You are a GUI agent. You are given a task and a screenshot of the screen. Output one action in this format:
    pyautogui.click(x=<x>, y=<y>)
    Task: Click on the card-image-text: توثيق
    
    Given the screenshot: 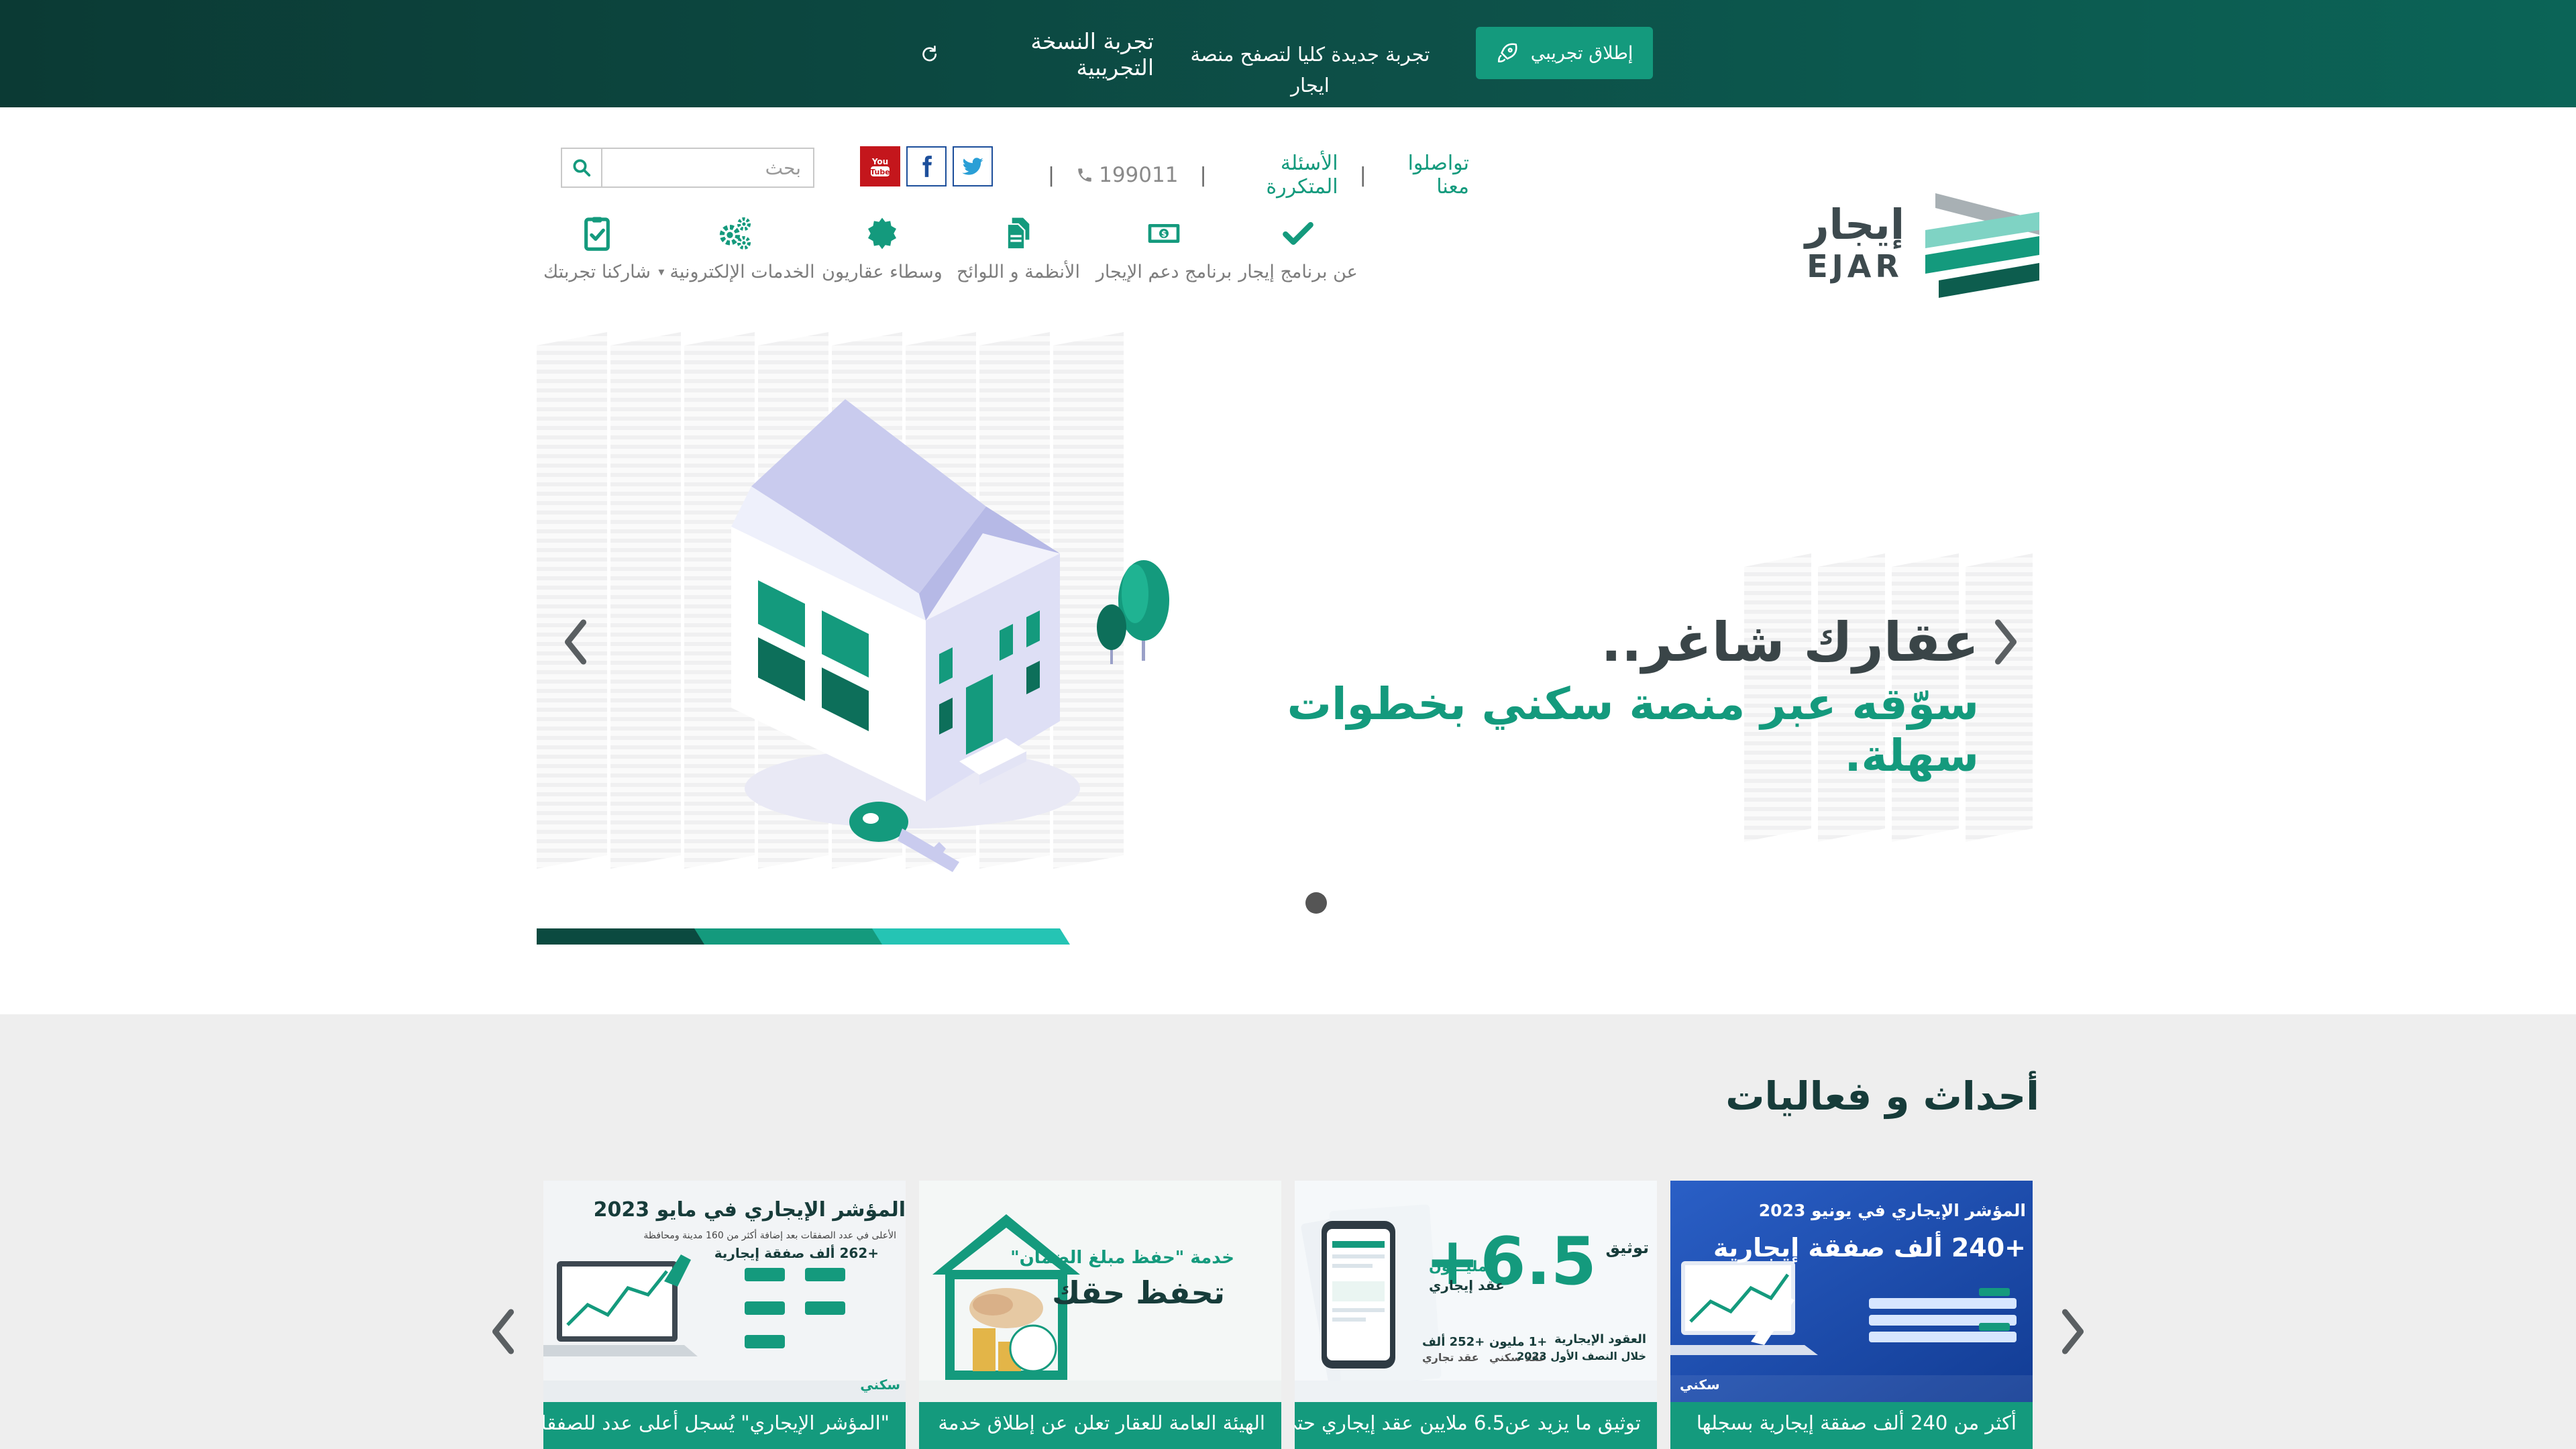 What is the action you would take?
    pyautogui.click(x=1627, y=1247)
    